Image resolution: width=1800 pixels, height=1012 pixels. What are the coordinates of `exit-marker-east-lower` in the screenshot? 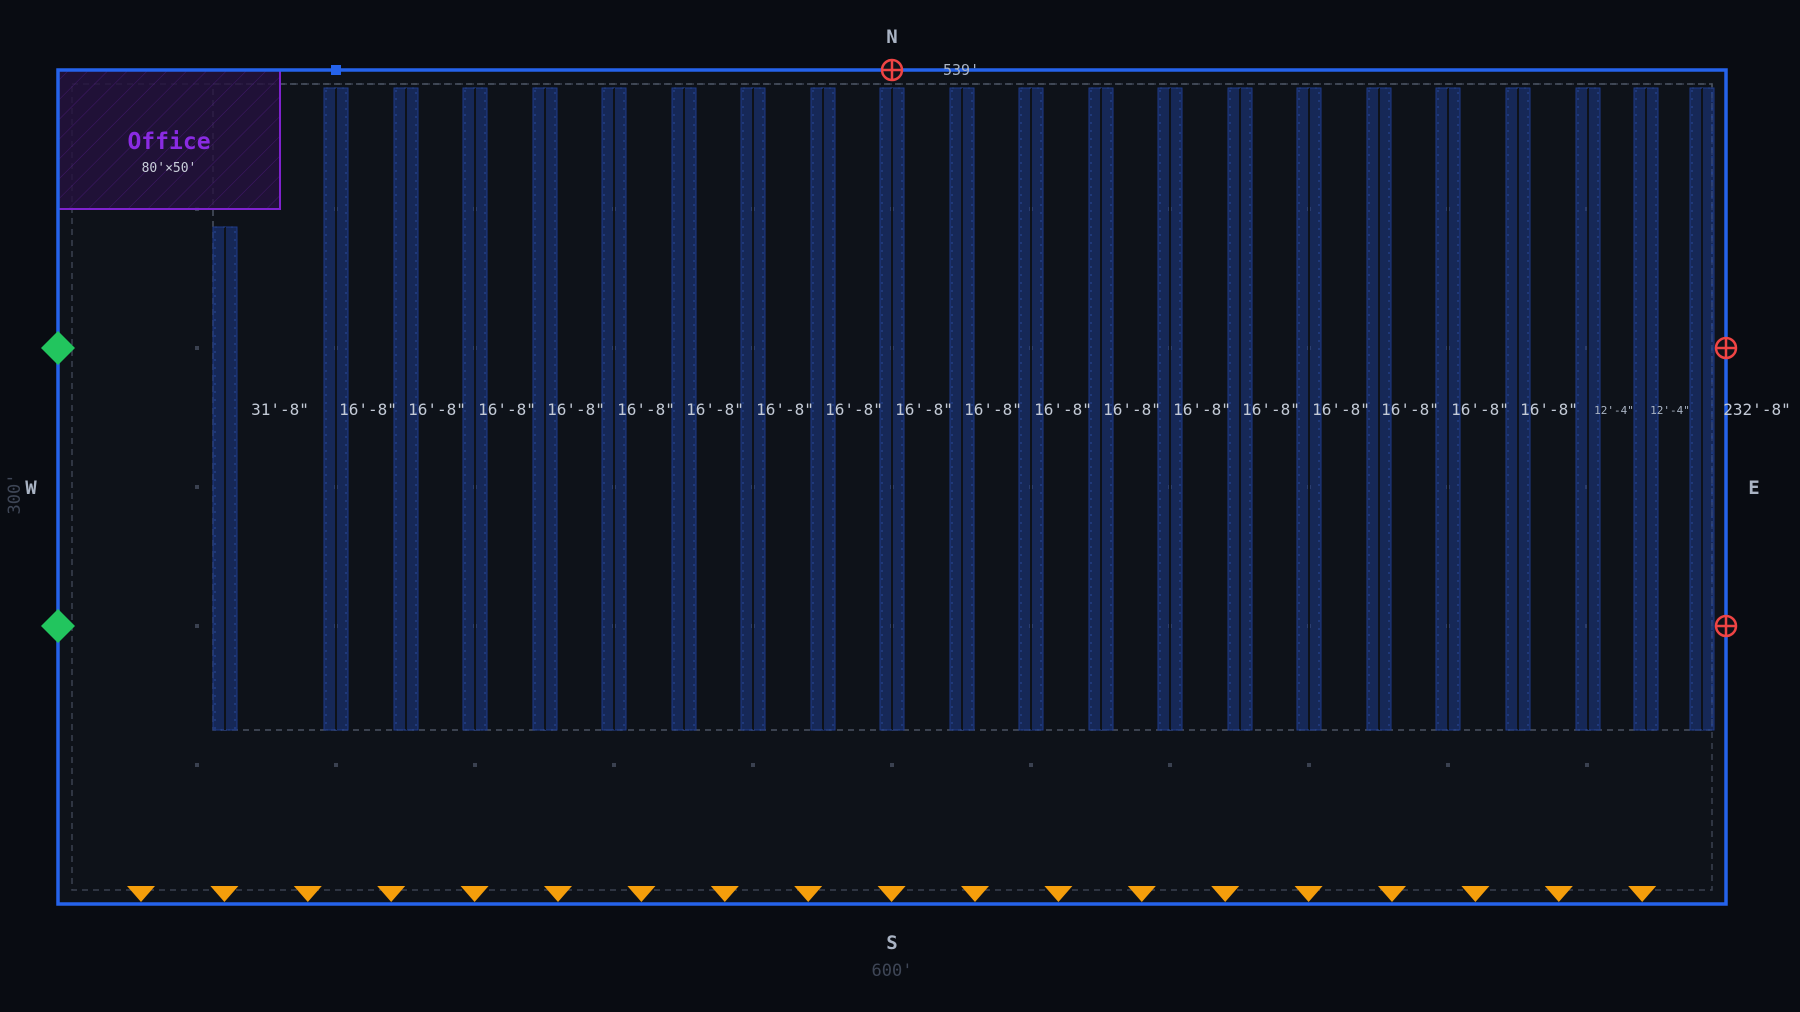 It's located at (1726, 626).